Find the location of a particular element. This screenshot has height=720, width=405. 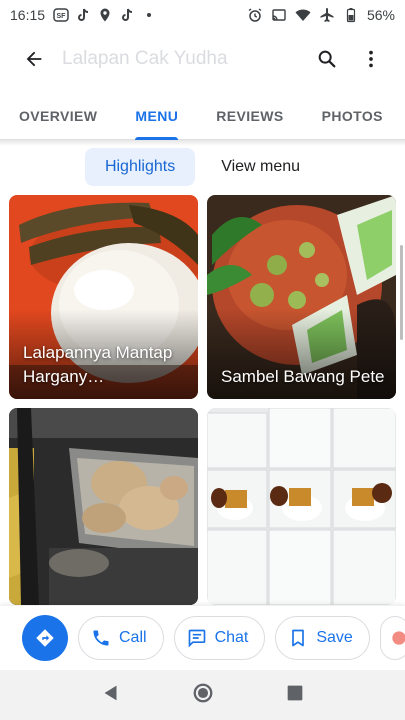

fried-chicken-display-photo is located at coordinates (103, 506).